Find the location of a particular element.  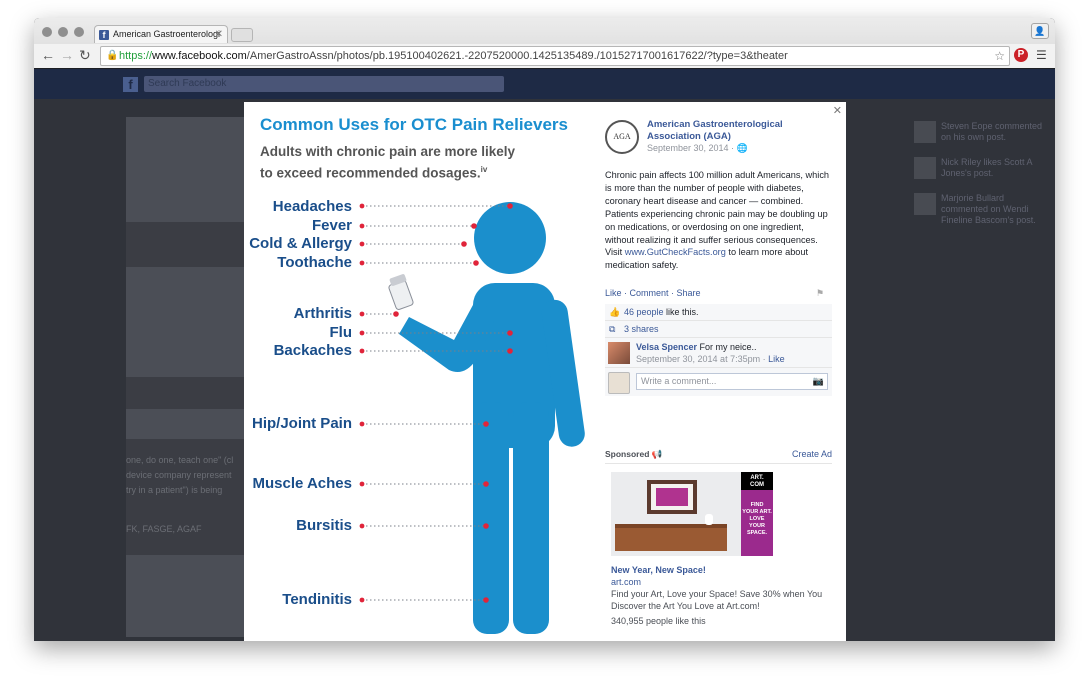

minimize-window-button is located at coordinates (63, 32).